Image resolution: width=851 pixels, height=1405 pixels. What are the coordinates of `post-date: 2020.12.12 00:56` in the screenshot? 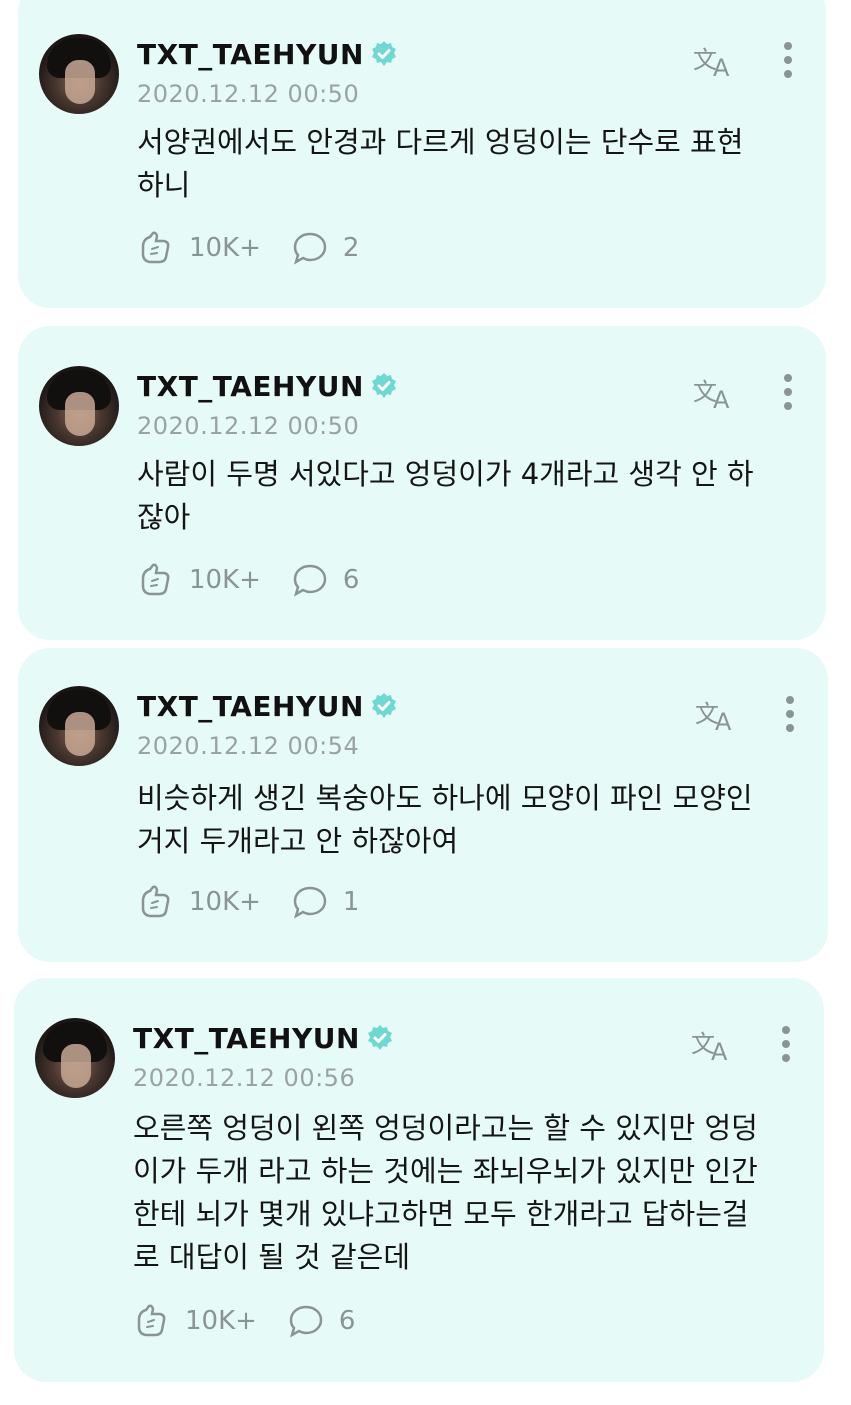 It's located at (244, 1078).